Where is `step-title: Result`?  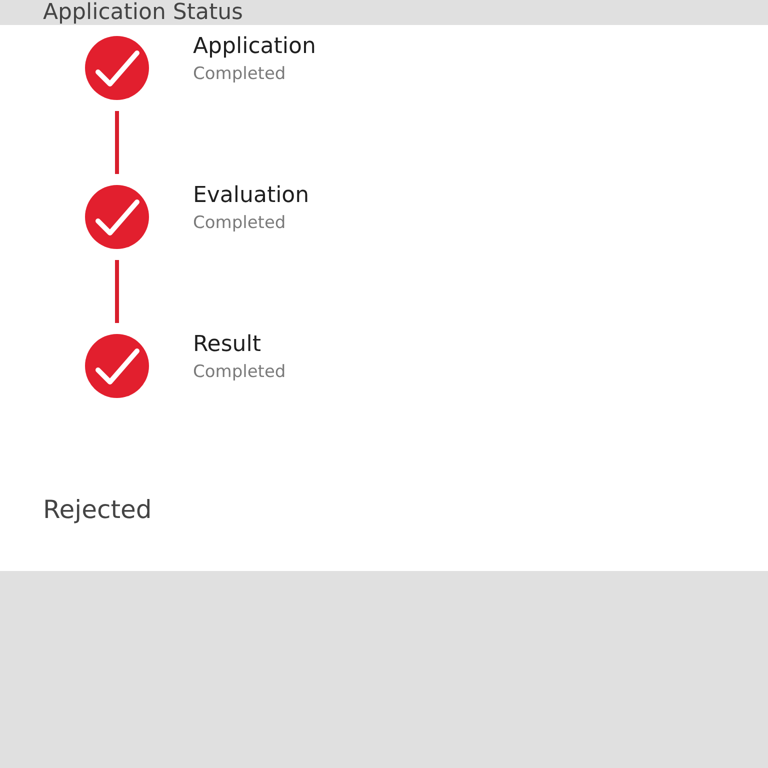
step-title: Result is located at coordinates (227, 344).